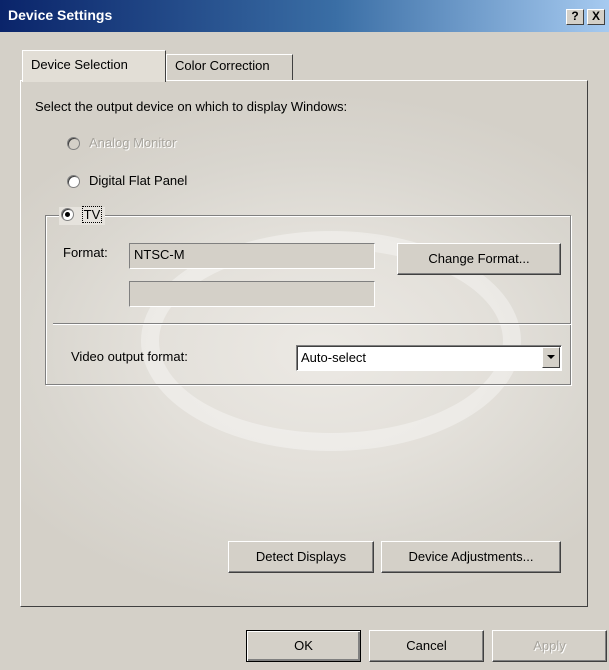  Describe the element at coordinates (129, 356) in the screenshot. I see `video-output-format-label: Video output format:` at that location.